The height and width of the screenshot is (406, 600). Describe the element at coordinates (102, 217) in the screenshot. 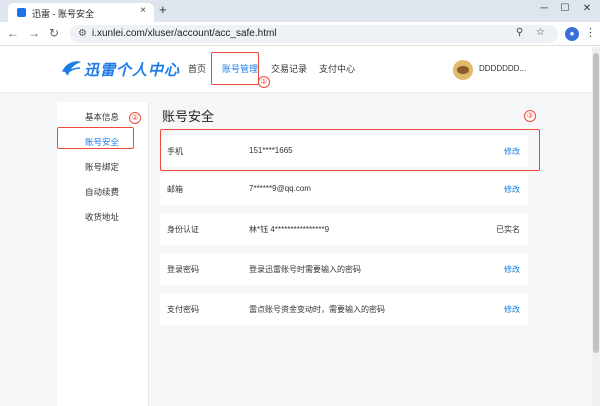

I see `sidebar-item-shipping-address: 收货地址` at that location.